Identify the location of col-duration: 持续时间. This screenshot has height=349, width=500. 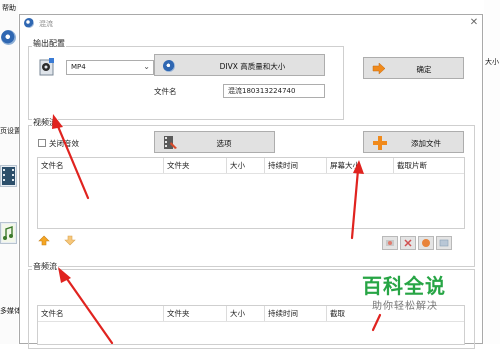
(296, 165).